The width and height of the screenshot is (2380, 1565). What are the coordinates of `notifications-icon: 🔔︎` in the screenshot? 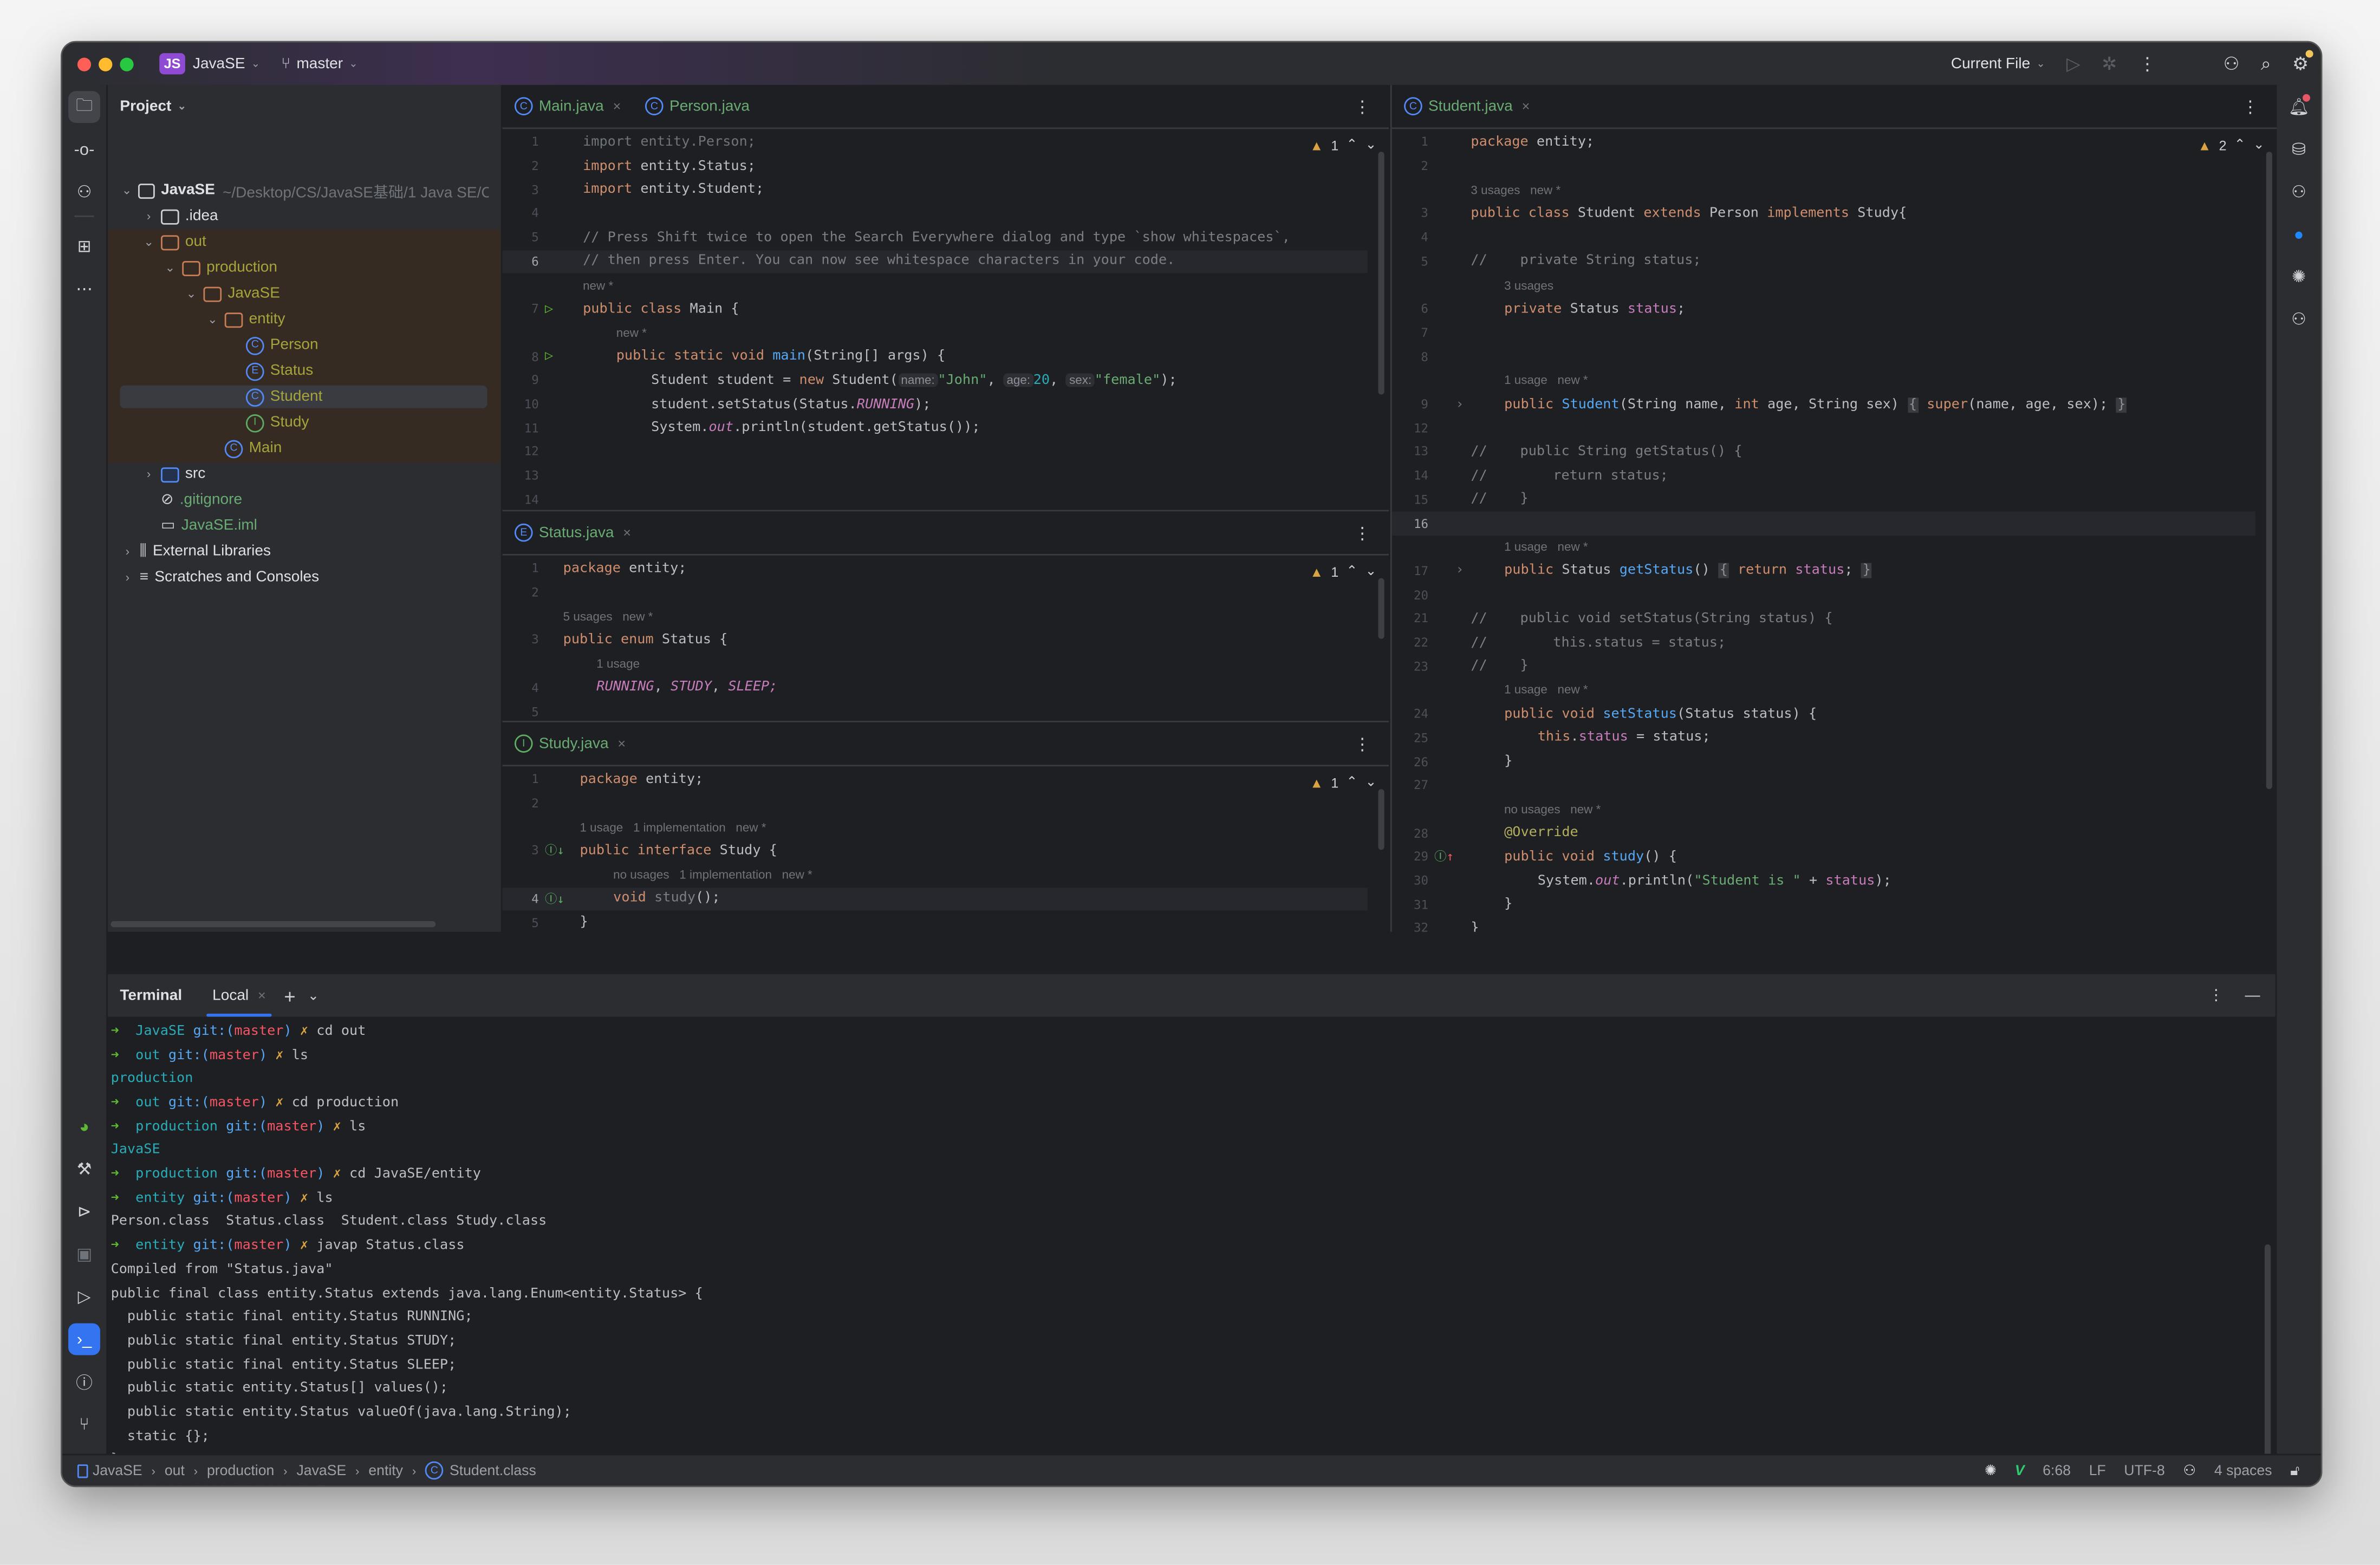 It's located at (2299, 107).